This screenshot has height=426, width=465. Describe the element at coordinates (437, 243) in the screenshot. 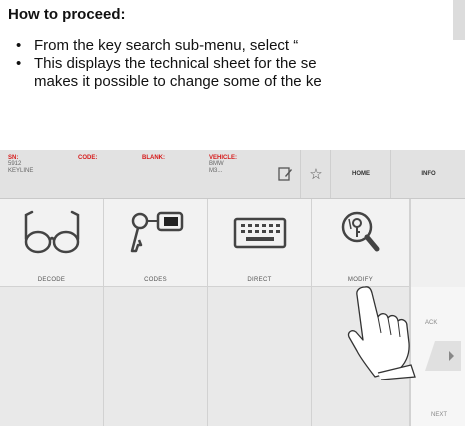

I see `side-panel-top` at that location.